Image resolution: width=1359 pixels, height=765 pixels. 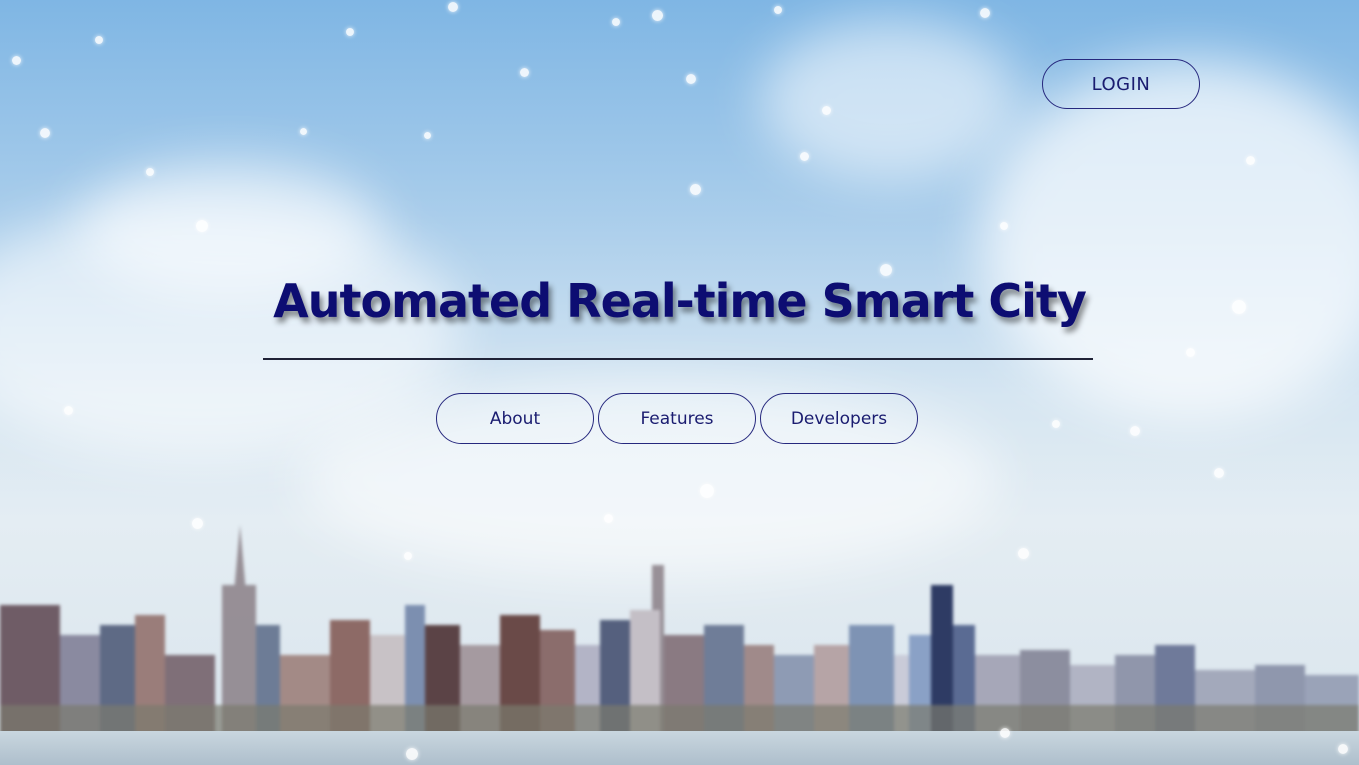 What do you see at coordinates (678, 359) in the screenshot?
I see `title-divider` at bounding box center [678, 359].